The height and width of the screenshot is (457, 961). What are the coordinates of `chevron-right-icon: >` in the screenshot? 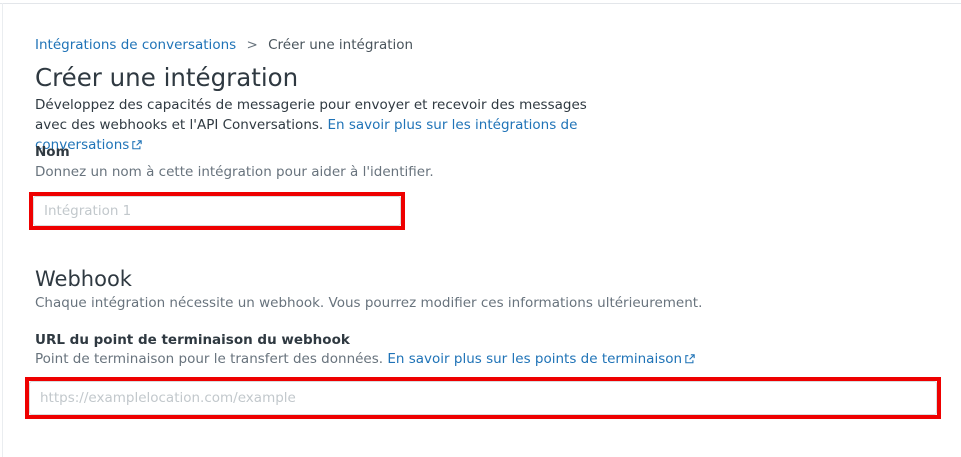 It's located at (252, 45).